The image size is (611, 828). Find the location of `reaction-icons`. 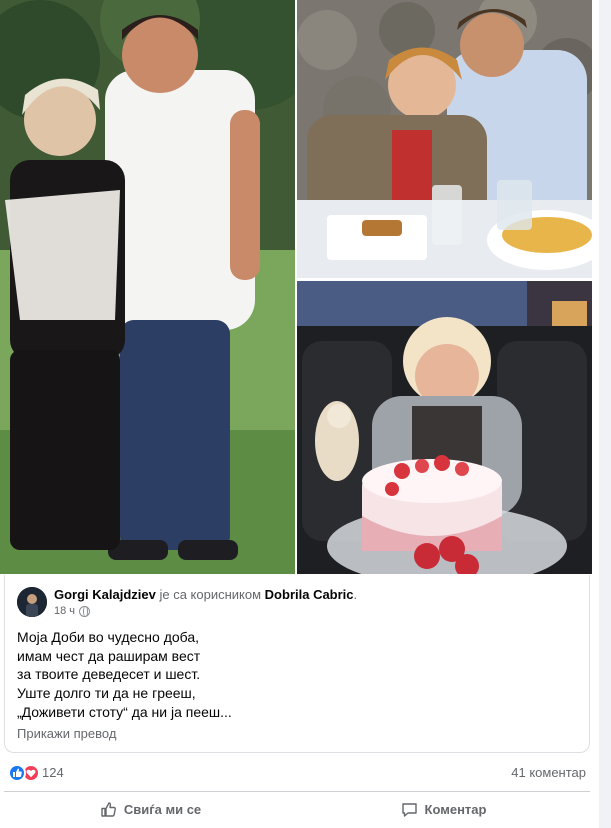

reaction-icons is located at coordinates (25, 773).